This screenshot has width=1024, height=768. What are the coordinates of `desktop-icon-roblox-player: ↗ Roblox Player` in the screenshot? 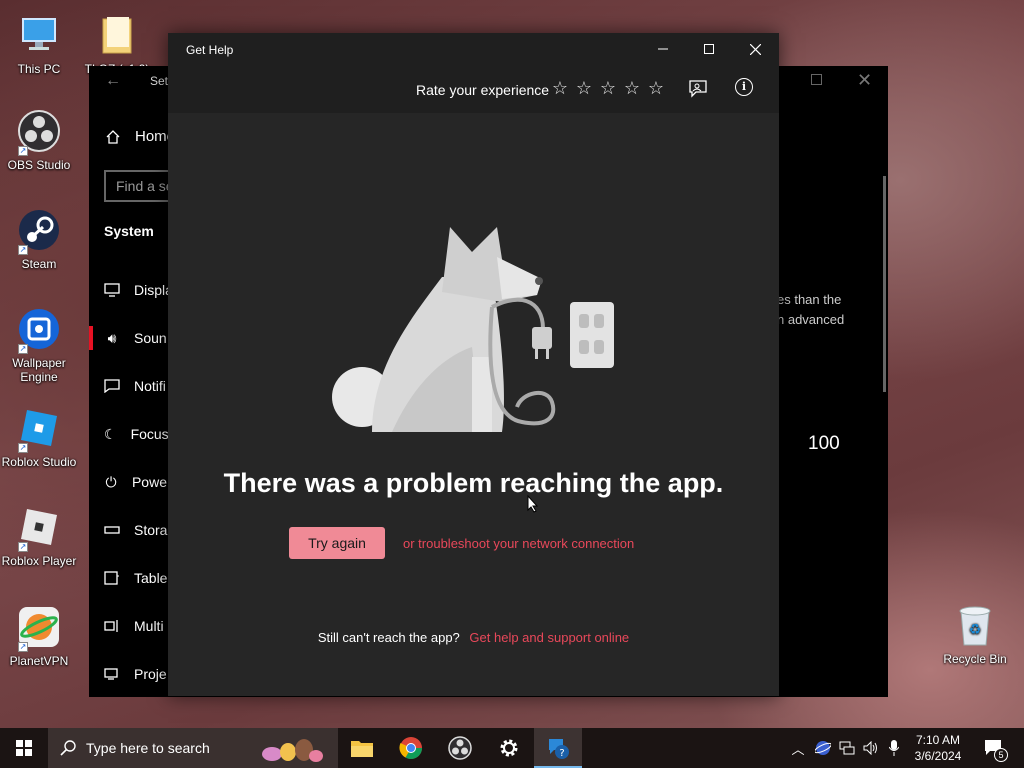 It's located at (39, 536).